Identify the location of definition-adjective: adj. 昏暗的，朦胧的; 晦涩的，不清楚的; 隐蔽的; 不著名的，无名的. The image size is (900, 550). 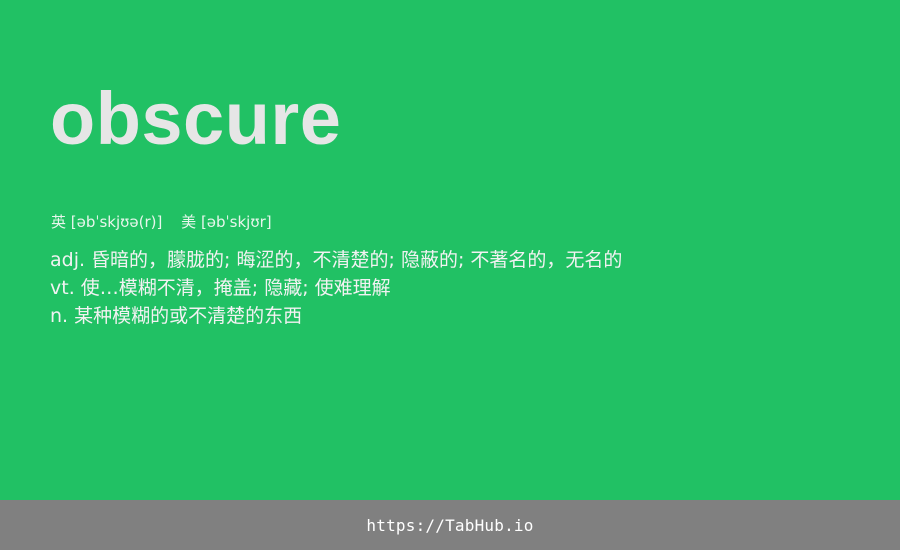
(336, 260).